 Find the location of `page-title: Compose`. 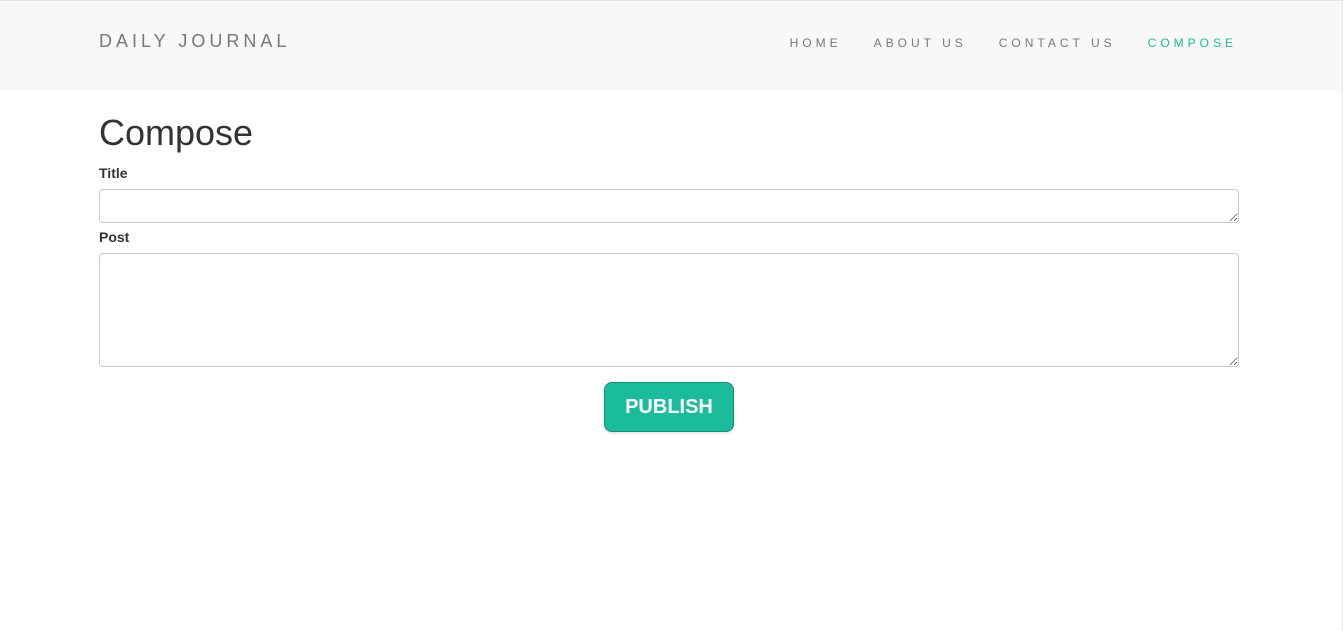

page-title: Compose is located at coordinates (176, 132).